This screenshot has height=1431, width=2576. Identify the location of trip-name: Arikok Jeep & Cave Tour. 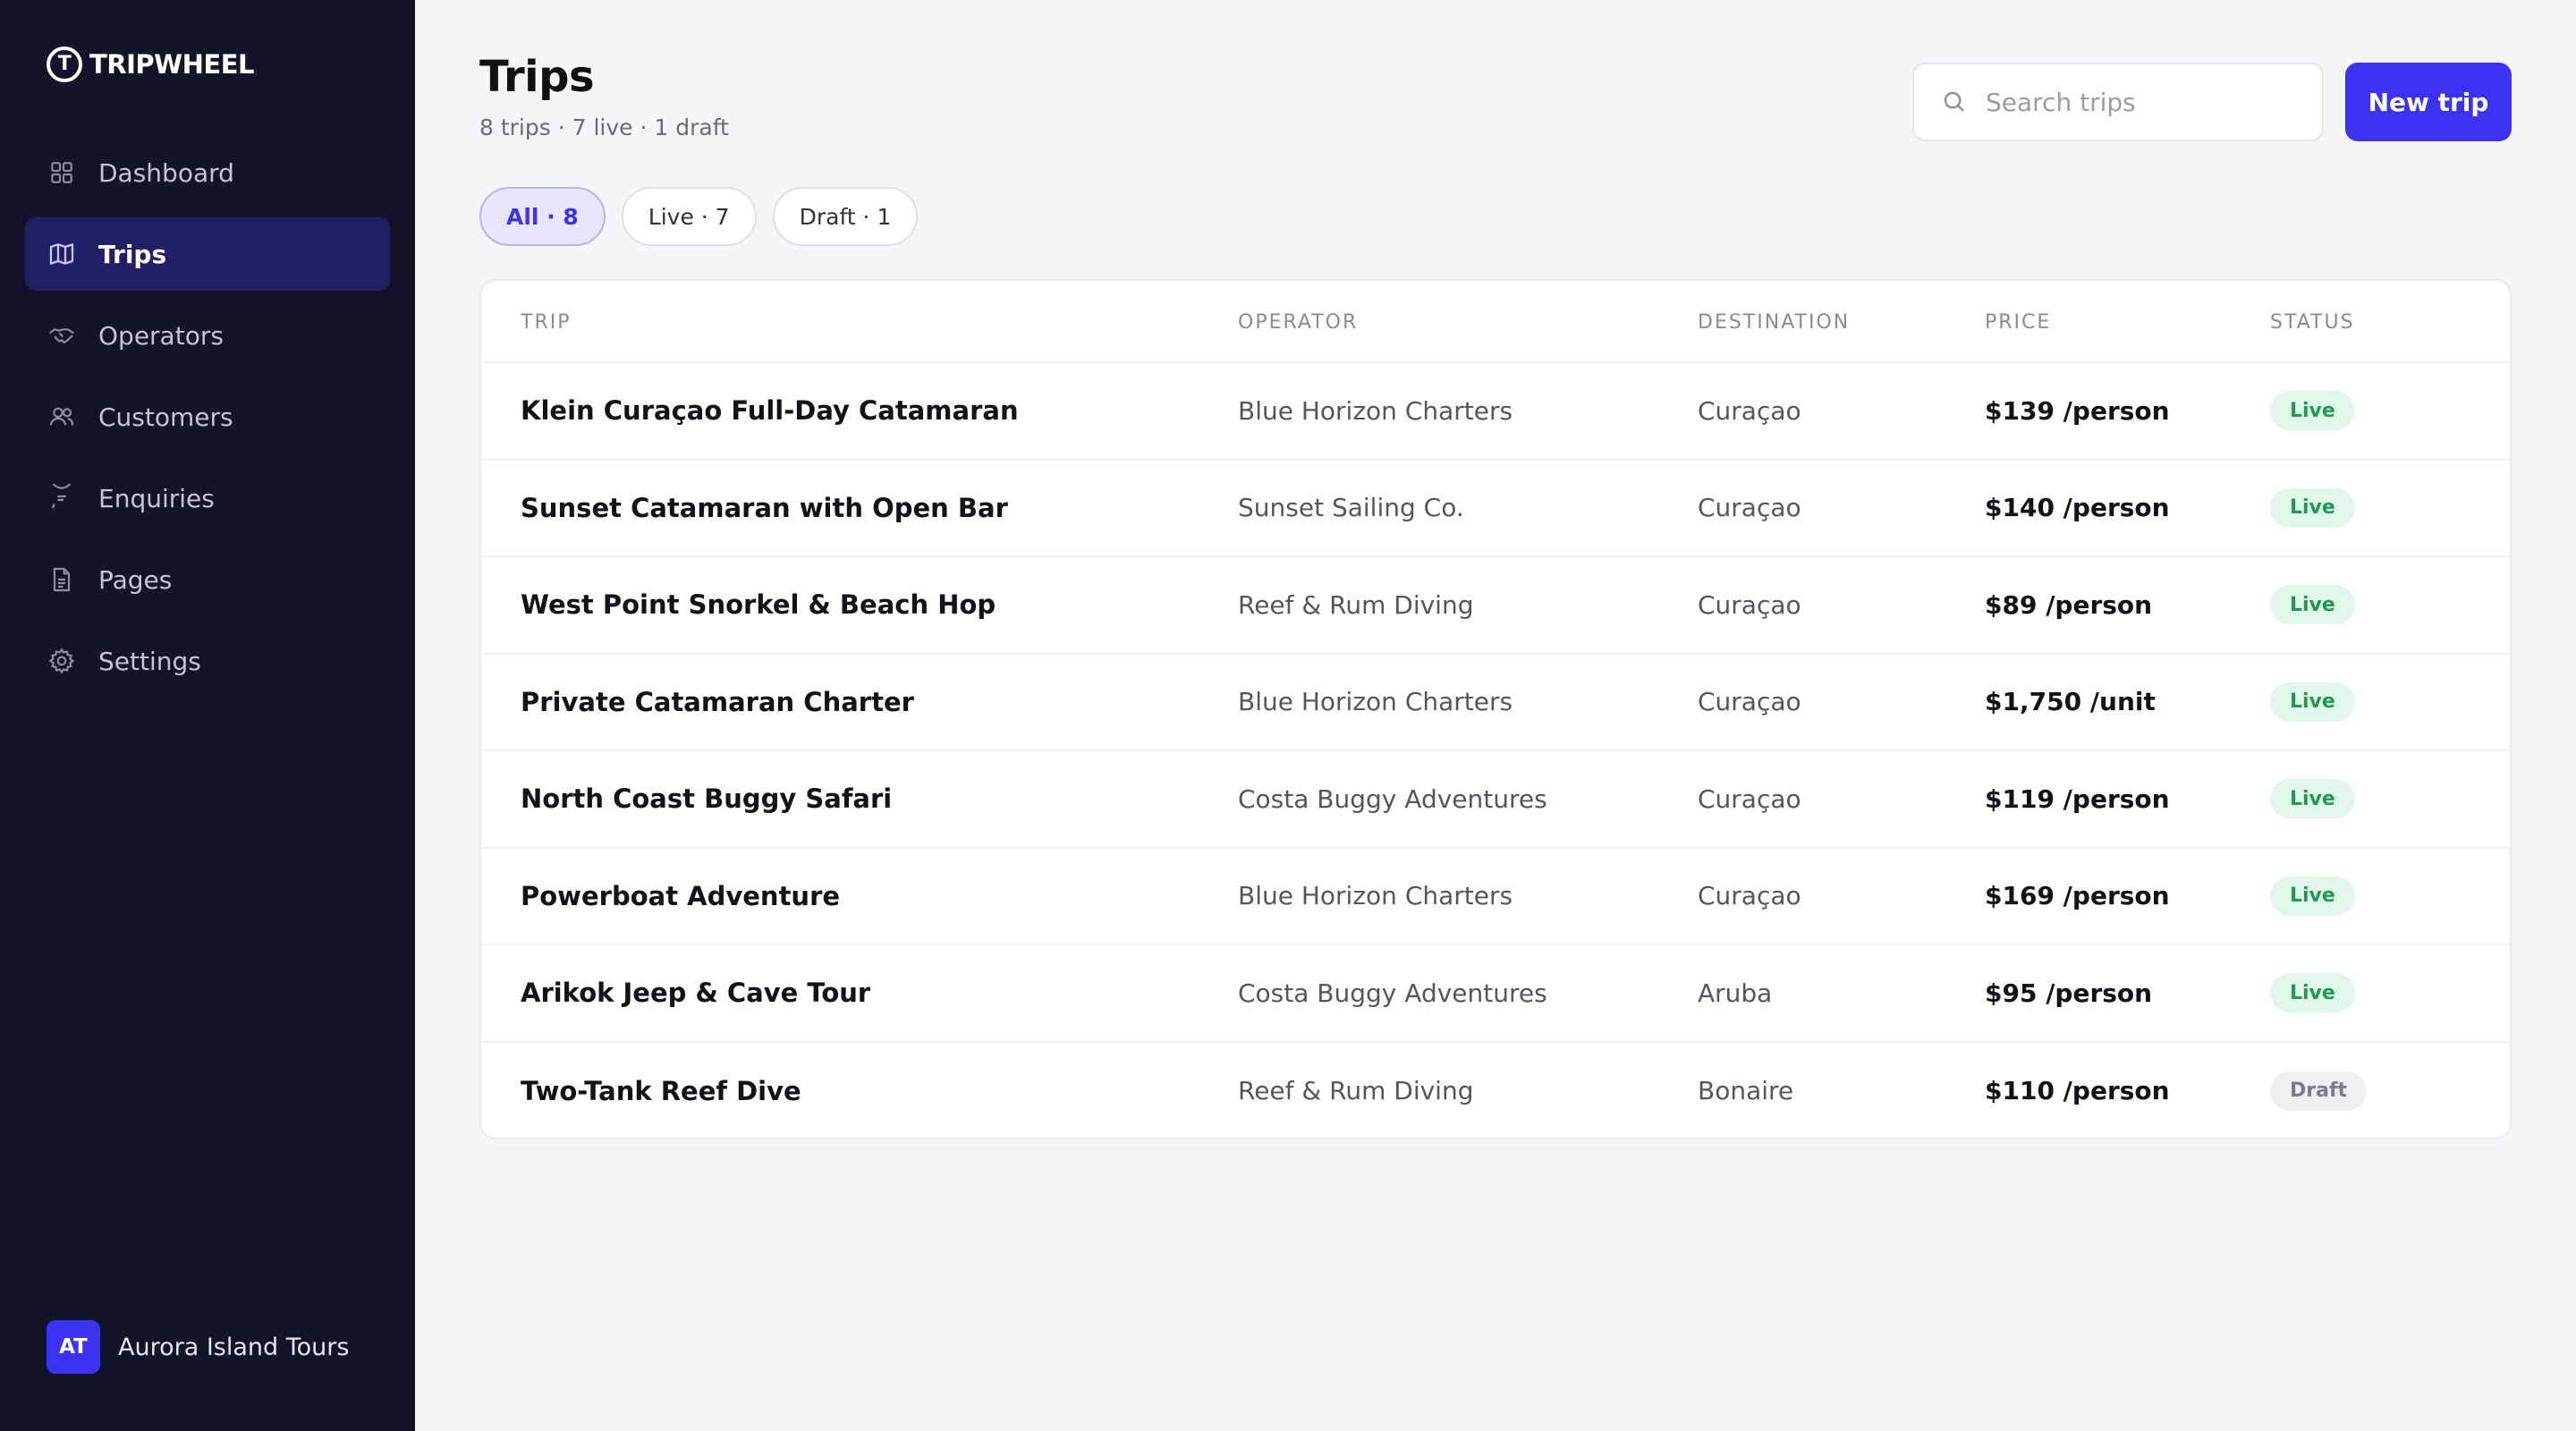
(695, 993).